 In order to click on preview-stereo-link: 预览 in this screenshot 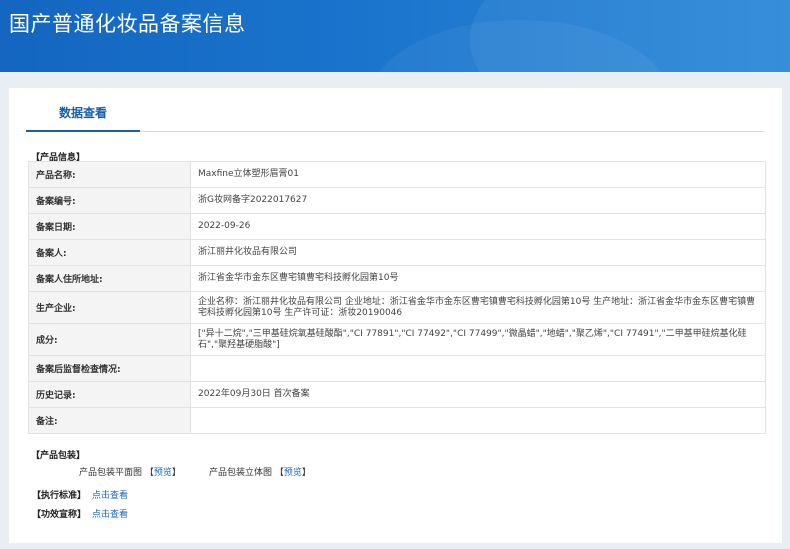, I will do `click(293, 473)`.